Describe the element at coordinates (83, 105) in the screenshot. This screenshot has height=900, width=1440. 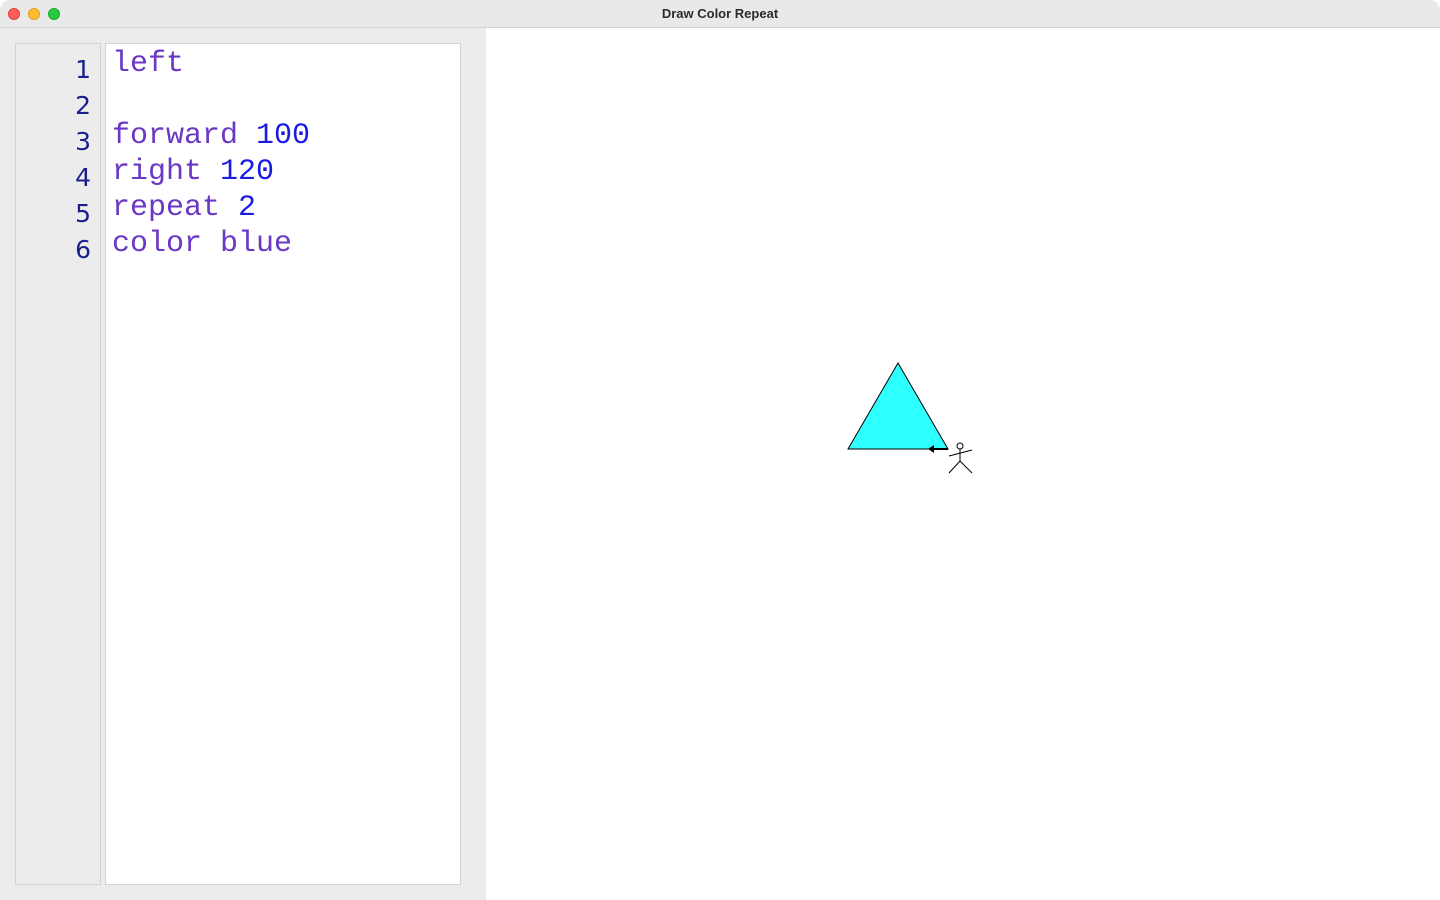
I see `line-number: 2` at that location.